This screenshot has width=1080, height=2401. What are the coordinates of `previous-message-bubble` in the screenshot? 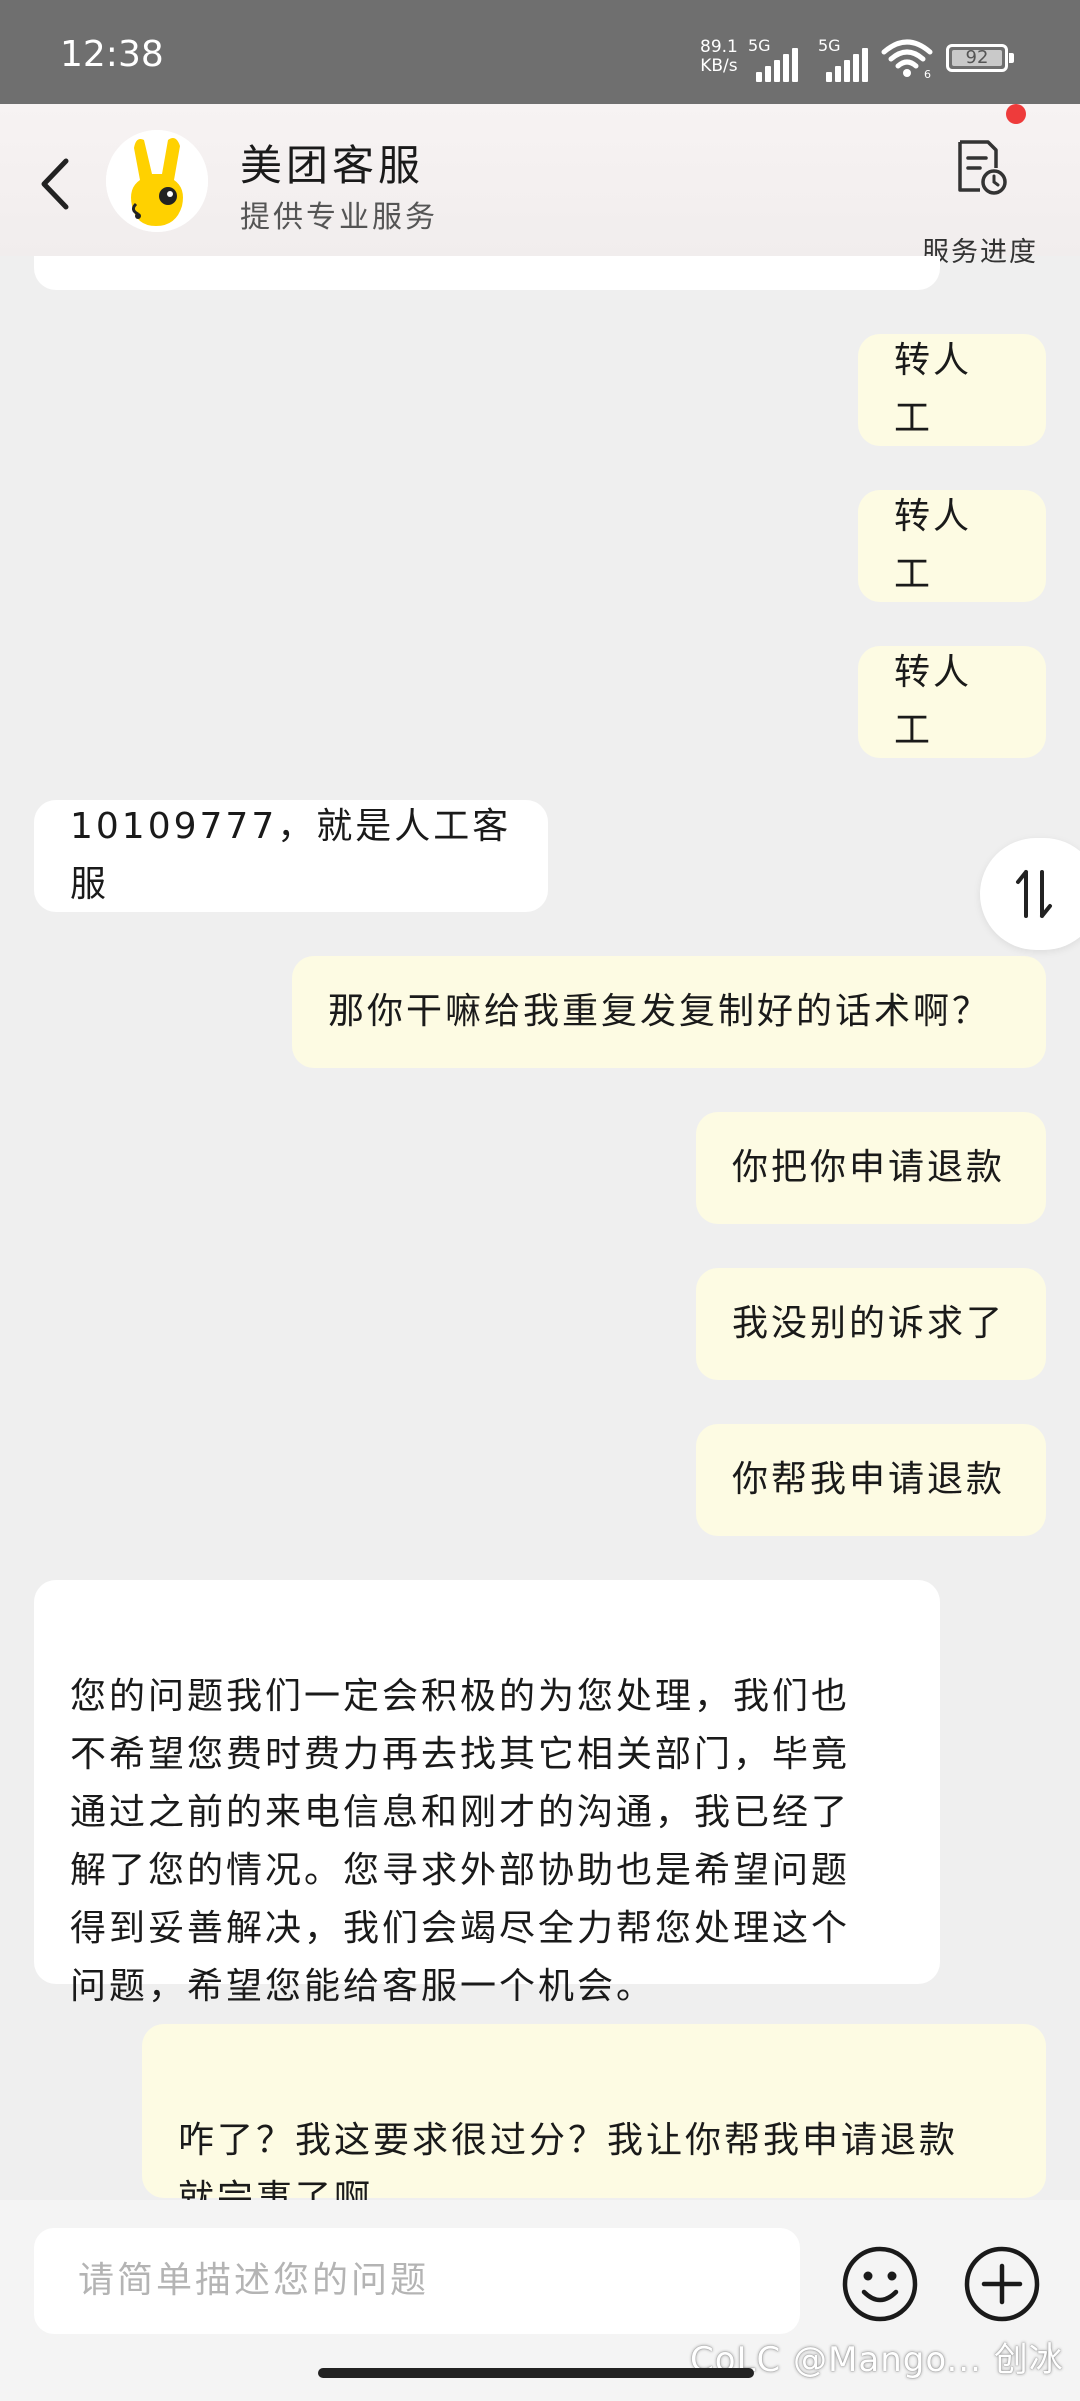 It's located at (487, 273).